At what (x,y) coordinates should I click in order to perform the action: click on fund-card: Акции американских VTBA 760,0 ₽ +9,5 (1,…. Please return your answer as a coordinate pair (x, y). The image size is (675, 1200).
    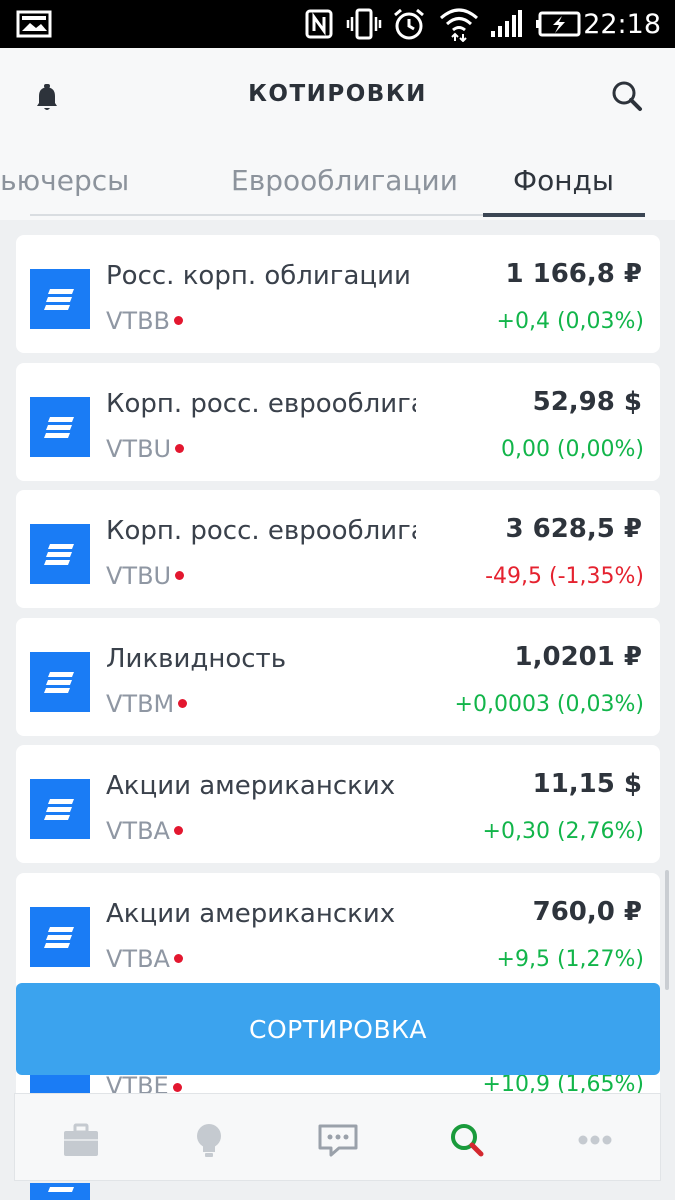
    Looking at the image, I should click on (338, 932).